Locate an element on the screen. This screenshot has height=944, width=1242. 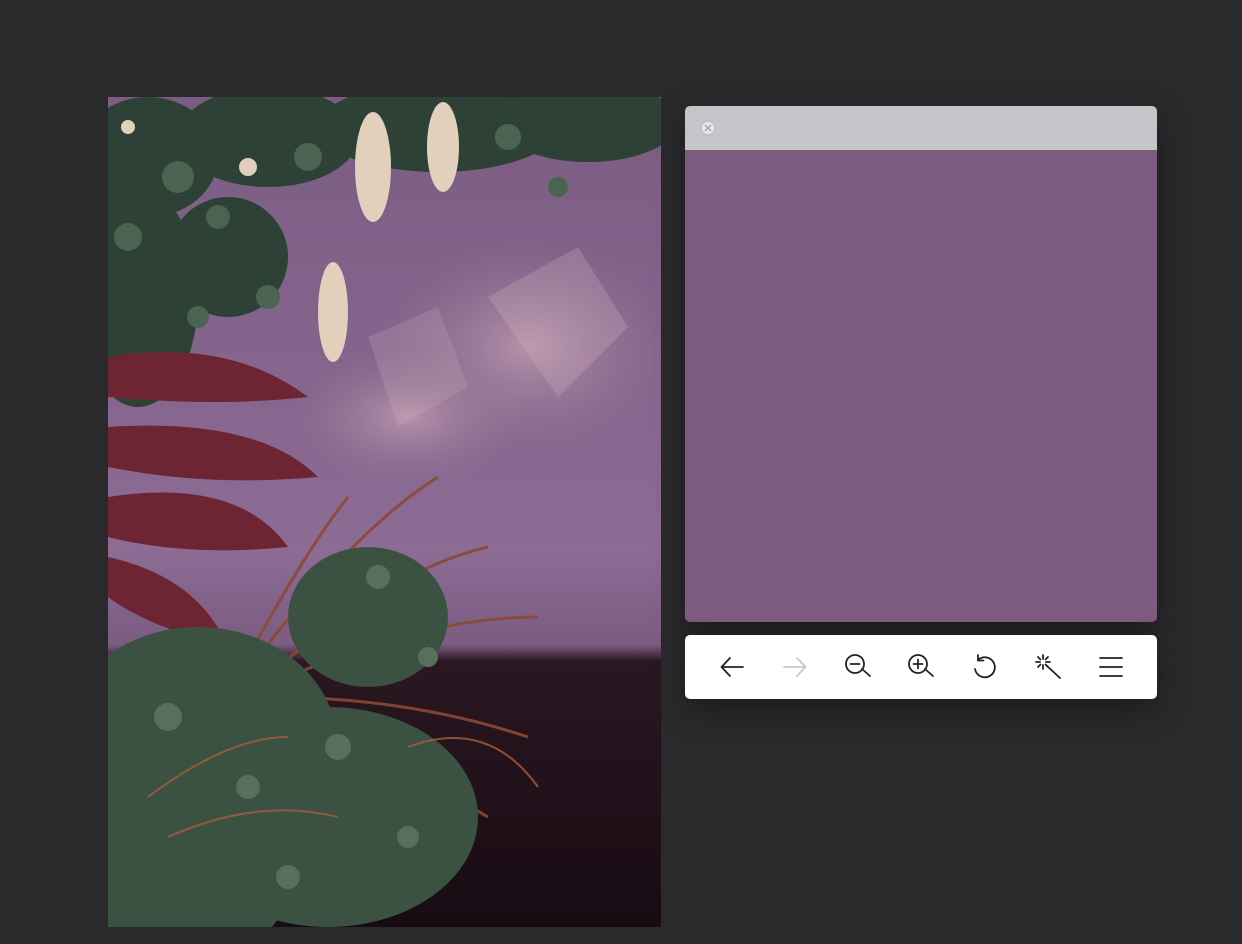
zoom-out-icon is located at coordinates (858, 667).